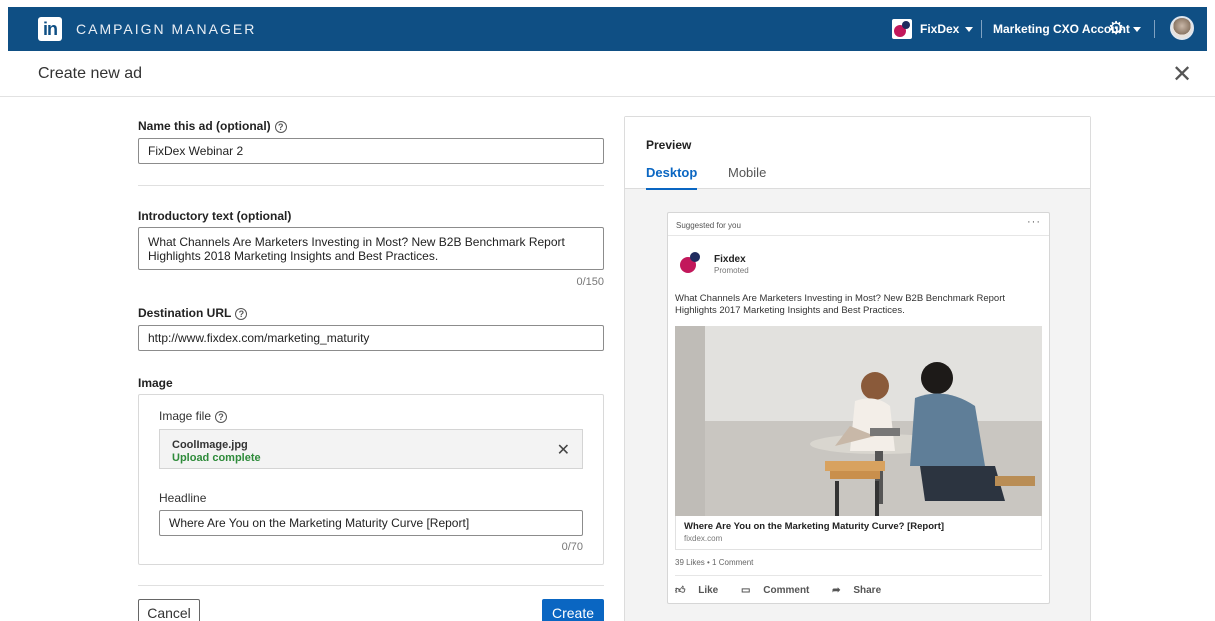 The image size is (1215, 621). What do you see at coordinates (50, 29) in the screenshot?
I see `linkedin-logo-icon: in` at bounding box center [50, 29].